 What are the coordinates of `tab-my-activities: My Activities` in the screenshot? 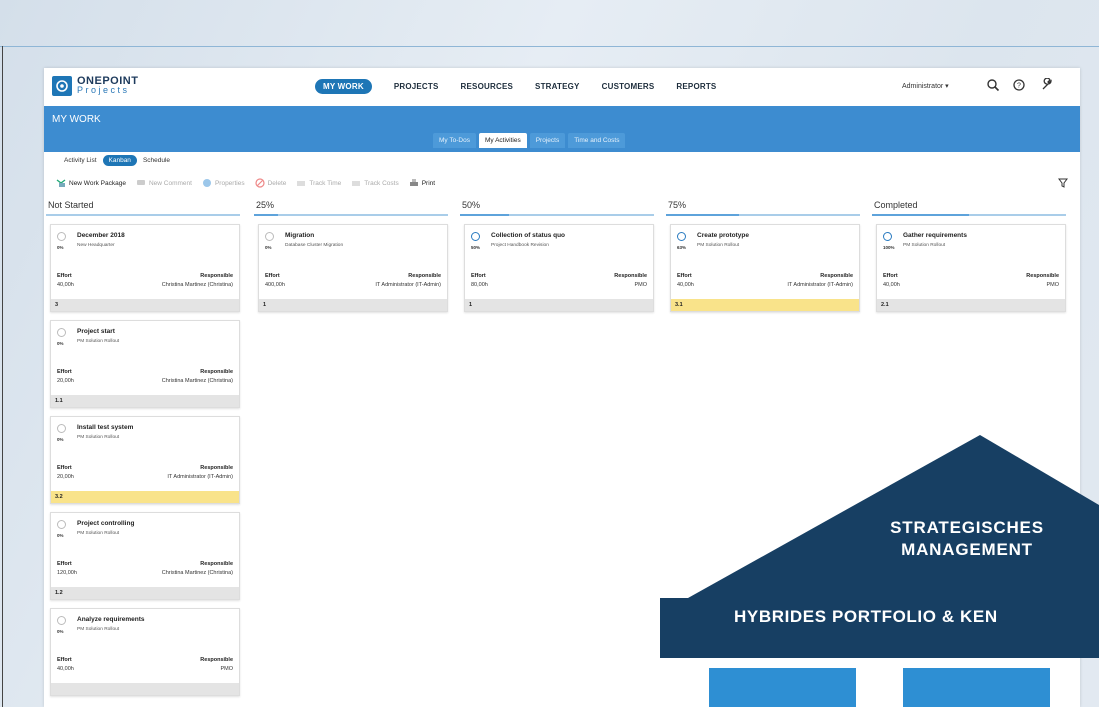 It's located at (502, 140).